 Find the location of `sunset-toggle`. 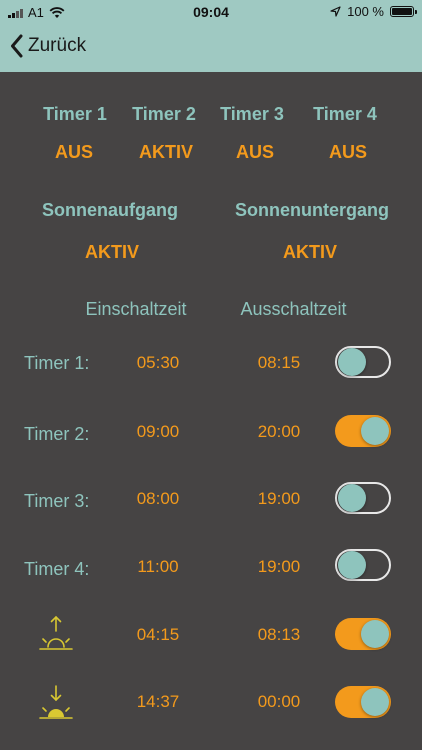

sunset-toggle is located at coordinates (363, 702).